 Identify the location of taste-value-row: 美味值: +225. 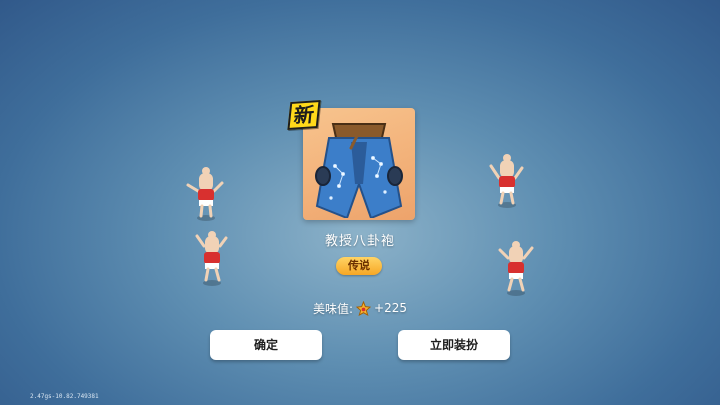
(360, 308).